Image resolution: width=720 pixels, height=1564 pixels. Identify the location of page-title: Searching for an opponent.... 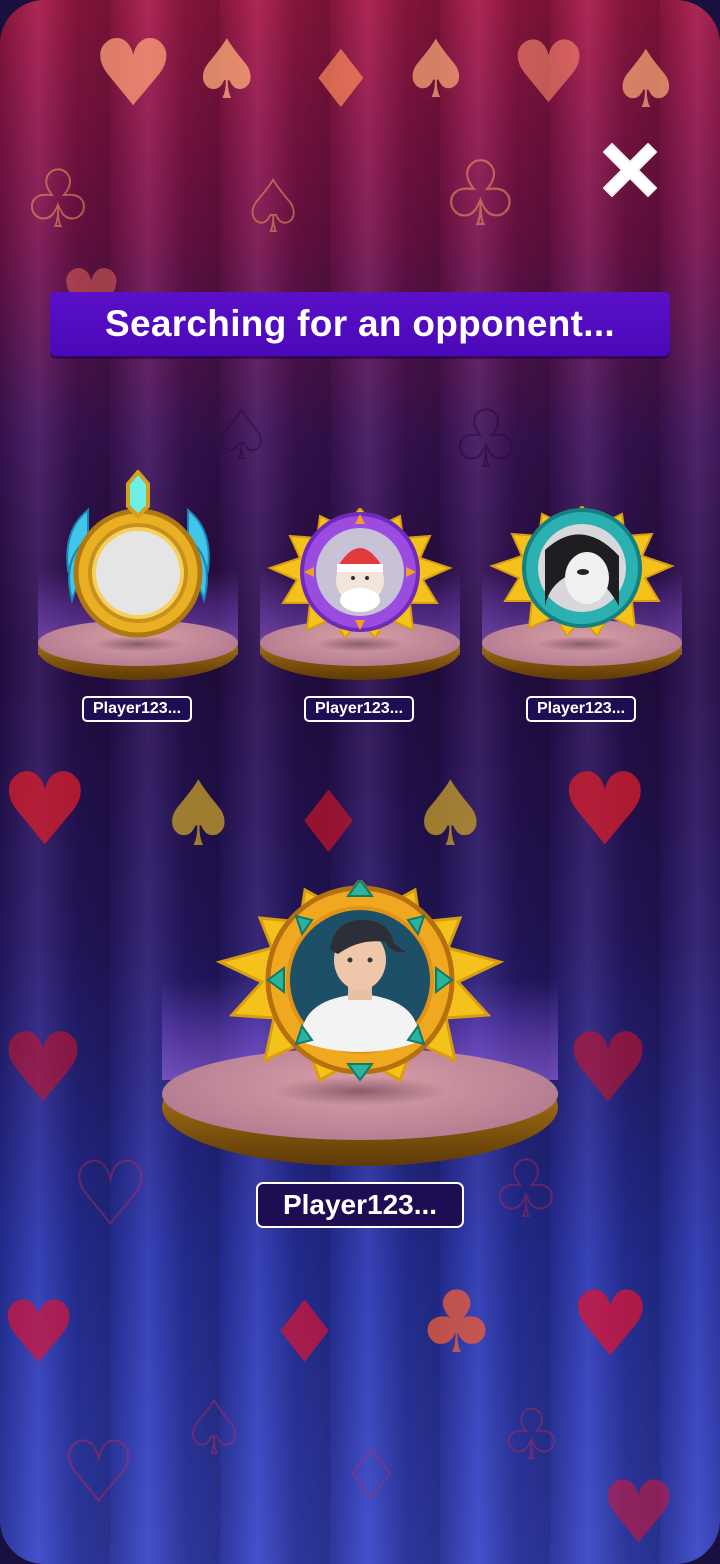
(360, 323).